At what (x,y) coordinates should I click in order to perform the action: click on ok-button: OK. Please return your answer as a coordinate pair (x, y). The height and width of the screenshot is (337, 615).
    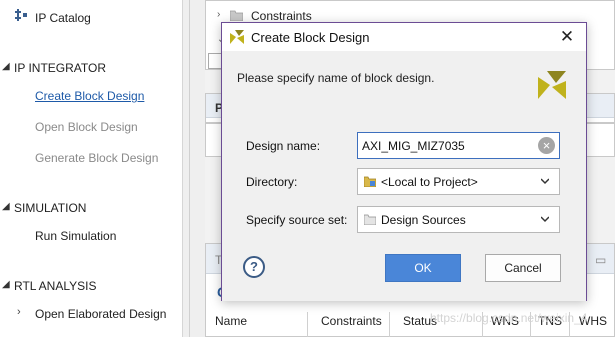
    Looking at the image, I should click on (423, 268).